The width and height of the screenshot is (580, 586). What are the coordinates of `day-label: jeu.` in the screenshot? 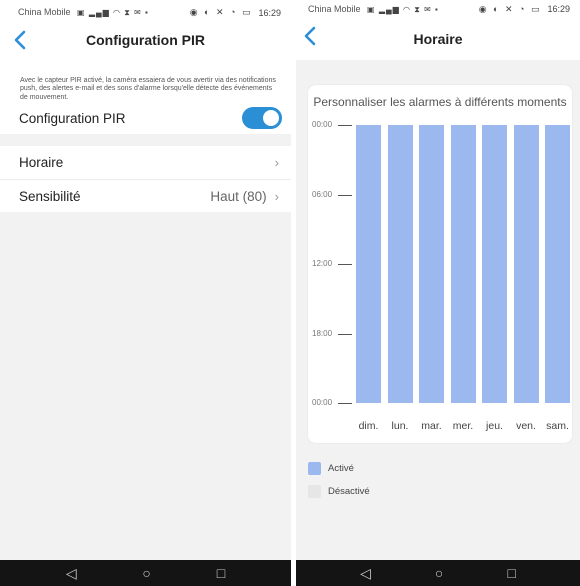 It's located at (494, 426).